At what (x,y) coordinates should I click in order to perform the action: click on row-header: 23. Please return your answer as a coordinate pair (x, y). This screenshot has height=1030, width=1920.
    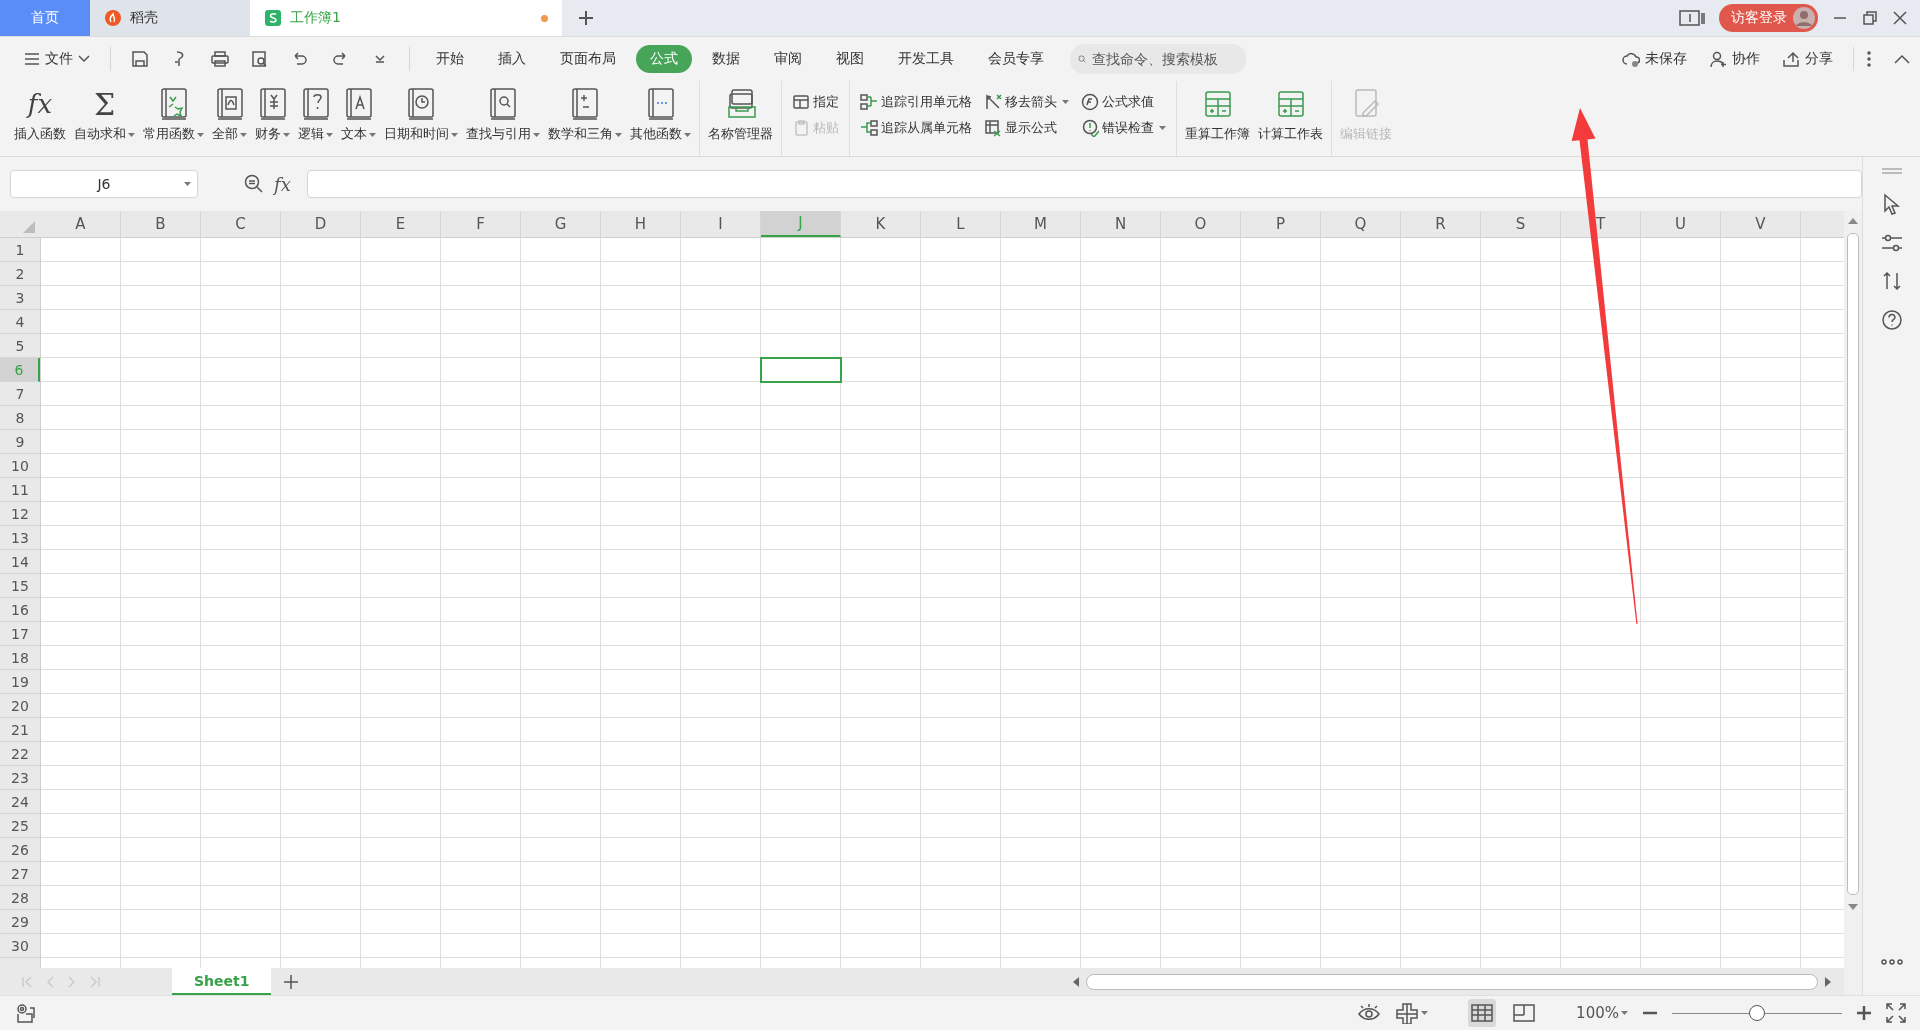
    Looking at the image, I should click on (20, 778).